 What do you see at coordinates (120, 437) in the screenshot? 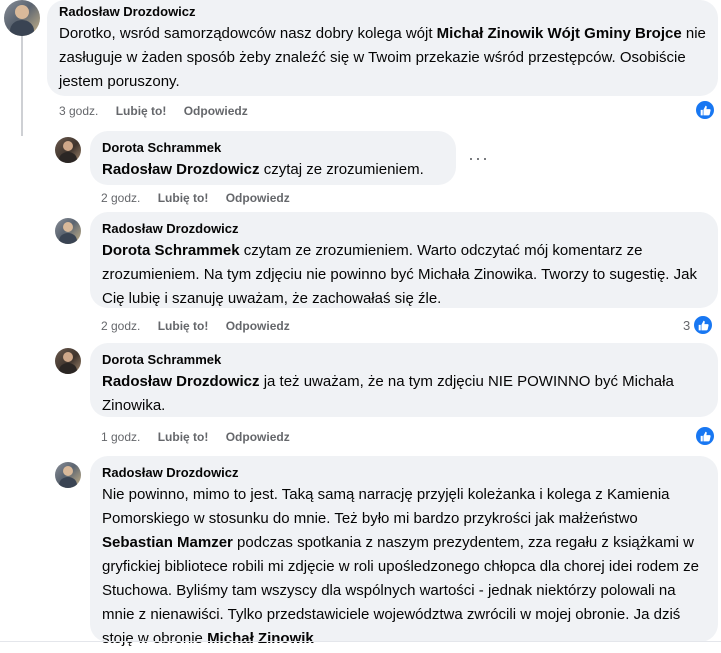
I see `timestamp: 1 godz.` at bounding box center [120, 437].